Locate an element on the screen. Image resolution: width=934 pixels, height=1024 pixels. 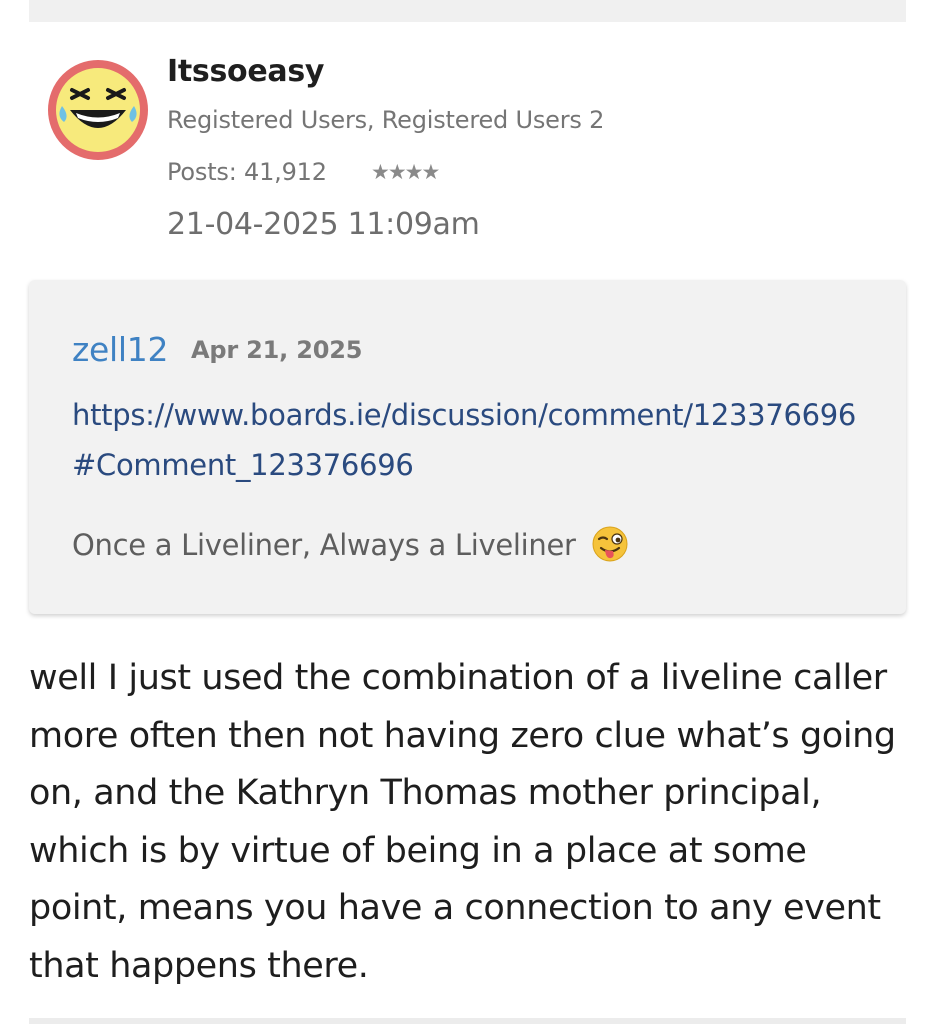
laughing-face-icon is located at coordinates (98, 110).